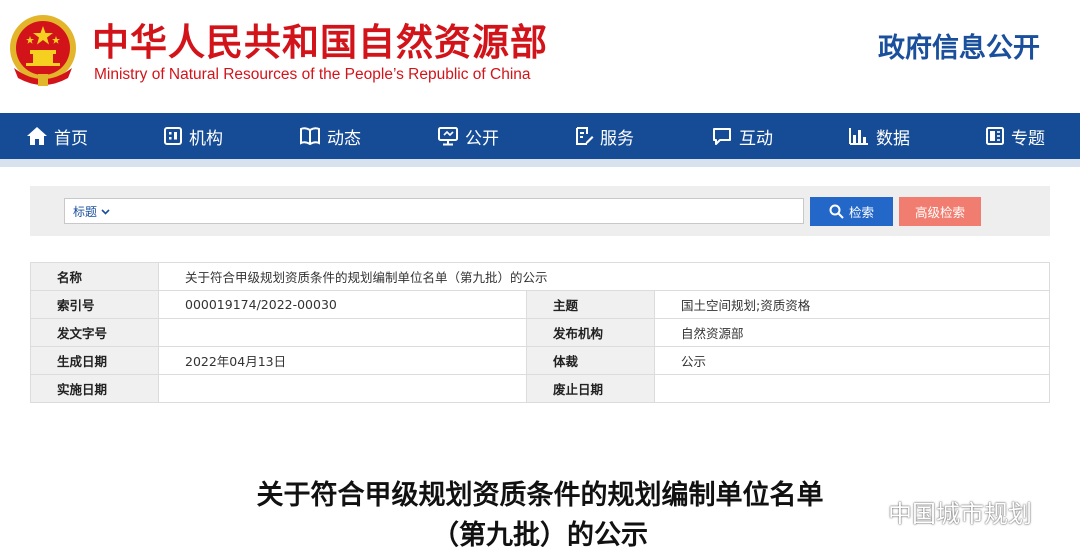 This screenshot has height=557, width=1080. I want to click on building-icon, so click(173, 136).